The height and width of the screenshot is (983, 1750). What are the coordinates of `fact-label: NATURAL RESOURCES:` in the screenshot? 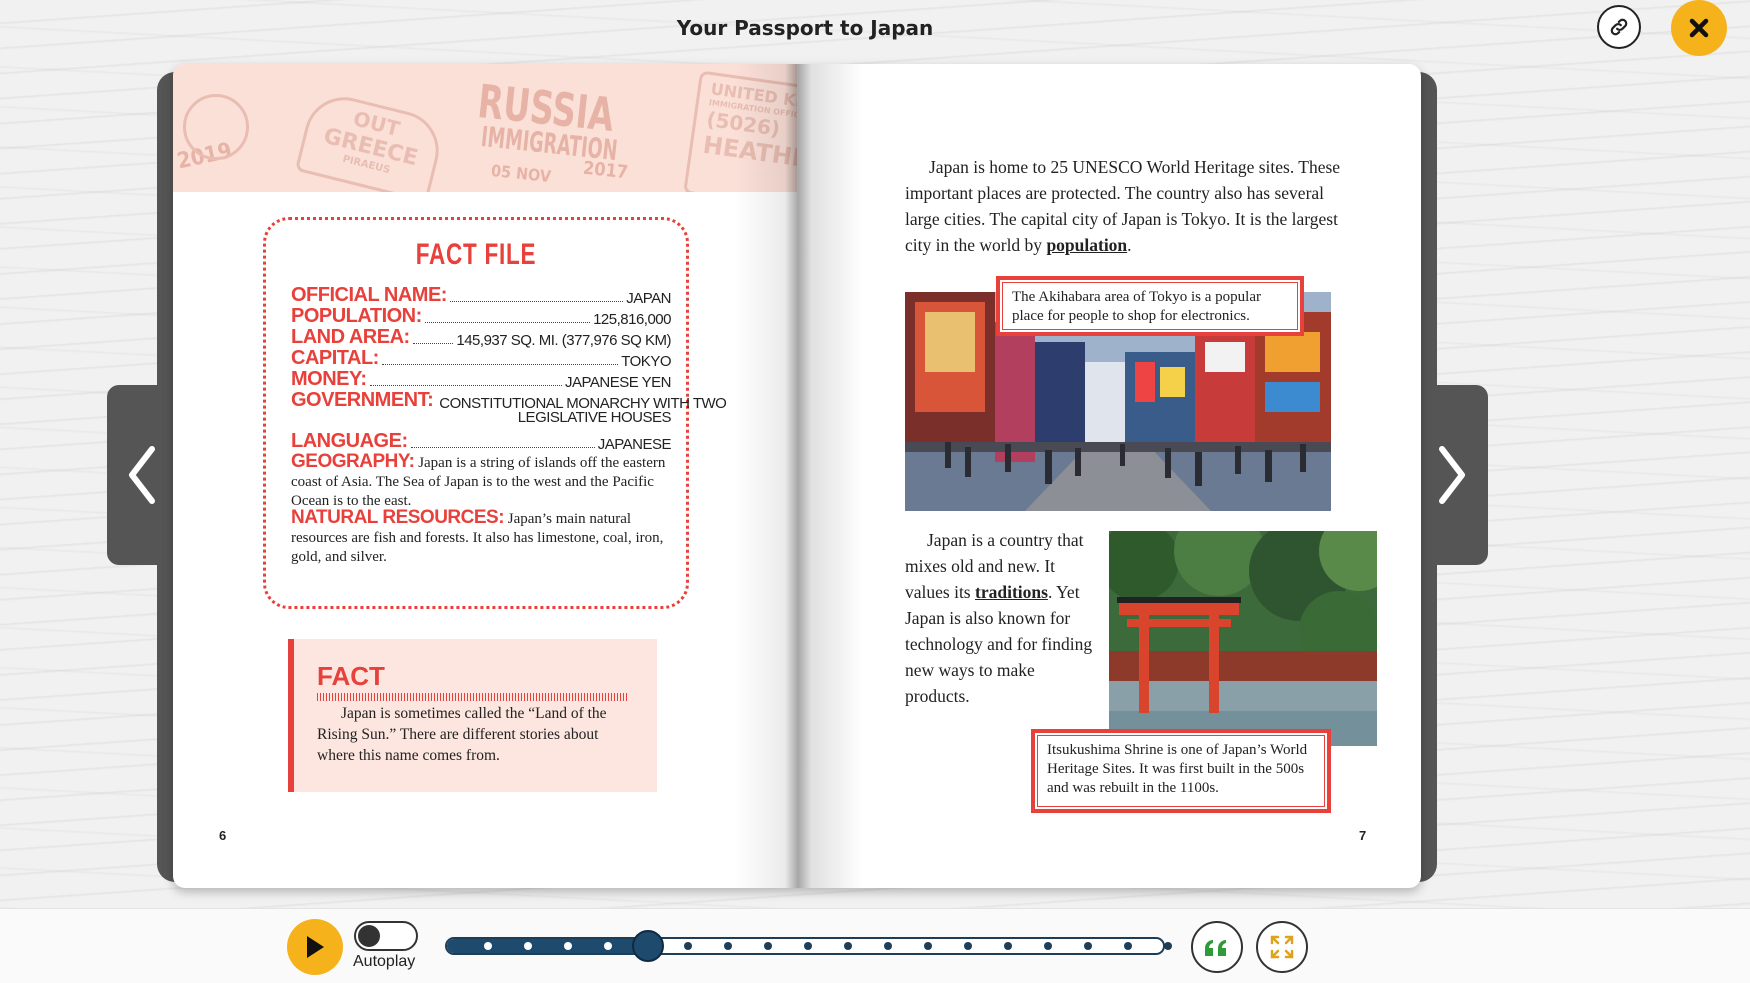 It's located at (398, 517).